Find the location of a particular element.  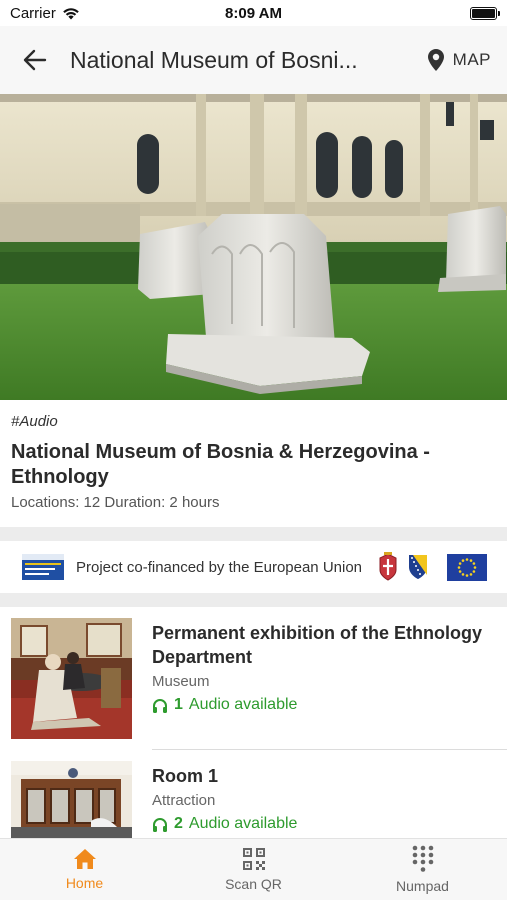

item-type: Museum is located at coordinates (181, 681).